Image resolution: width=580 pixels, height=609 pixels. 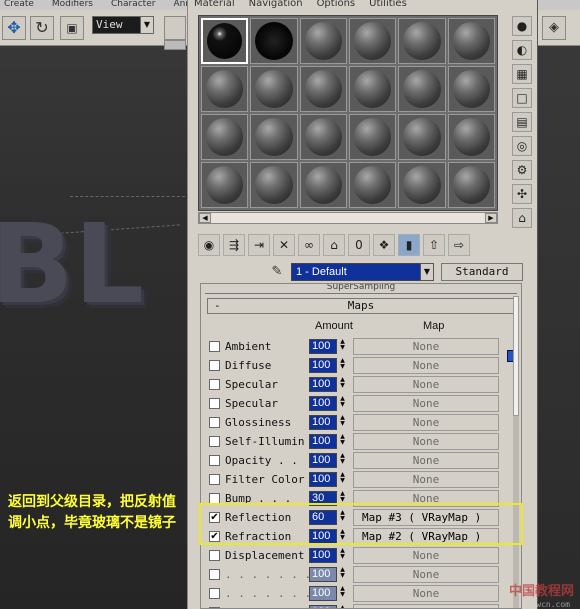 What do you see at coordinates (522, 194) in the screenshot?
I see `select-by-material-icon: ✣` at bounding box center [522, 194].